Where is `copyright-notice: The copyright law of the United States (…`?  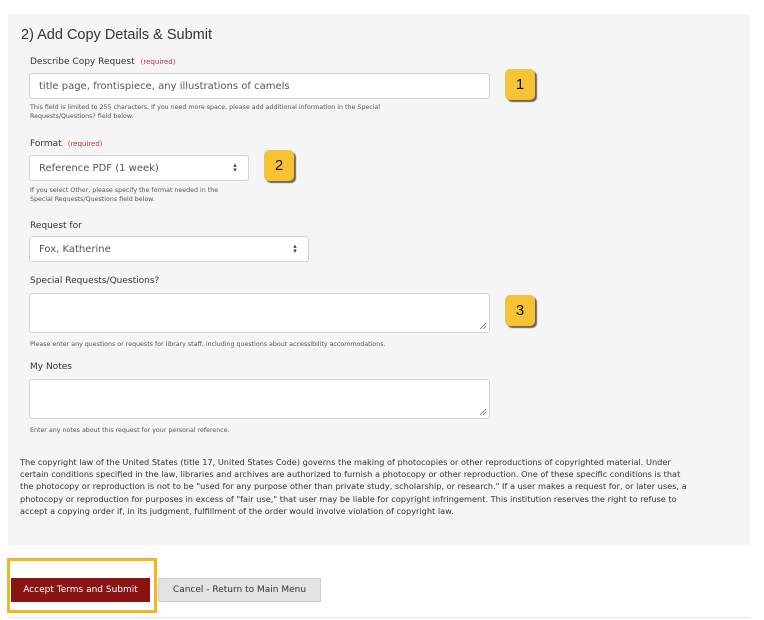 copyright-notice: The copyright law of the United States (… is located at coordinates (378, 486).